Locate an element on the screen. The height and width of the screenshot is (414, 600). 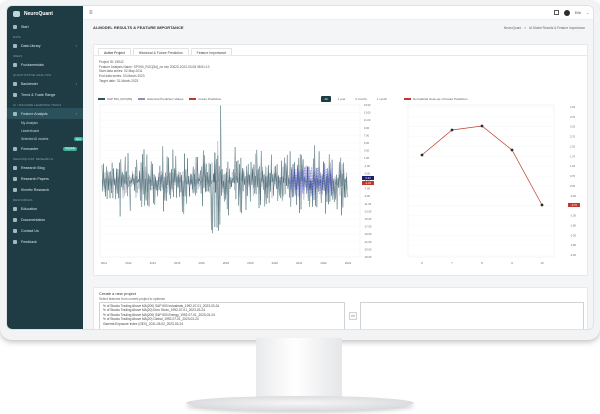
avatar is located at coordinates (567, 12).